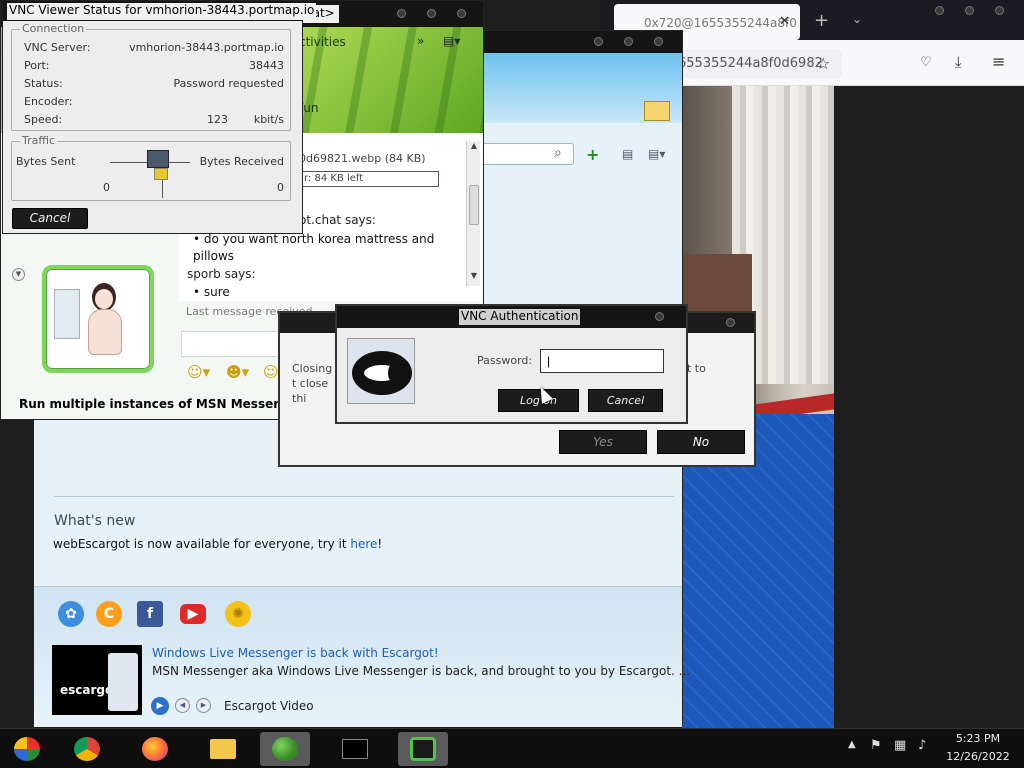 The image size is (1024, 768). Describe the element at coordinates (53, 28) in the screenshot. I see `group-title: Connection` at that location.